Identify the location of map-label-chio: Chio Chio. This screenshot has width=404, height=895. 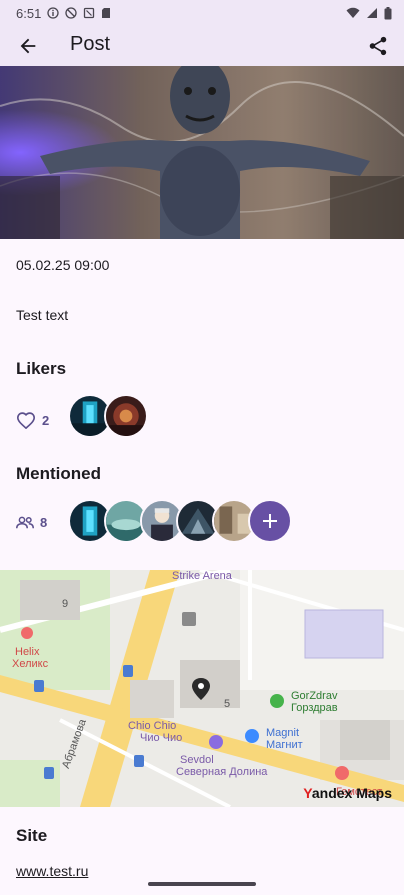
(152, 726).